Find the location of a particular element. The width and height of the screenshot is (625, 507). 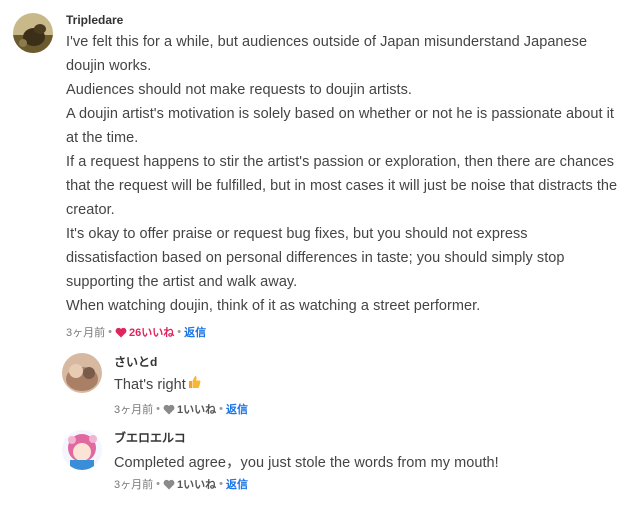

reply-saitod: さいとd That's right 3ヶ月前 • 1いいね • 返信 is located at coordinates (312, 382).